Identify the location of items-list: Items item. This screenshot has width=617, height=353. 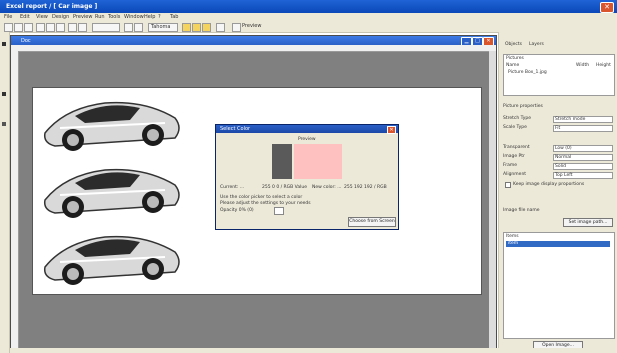
(559, 285).